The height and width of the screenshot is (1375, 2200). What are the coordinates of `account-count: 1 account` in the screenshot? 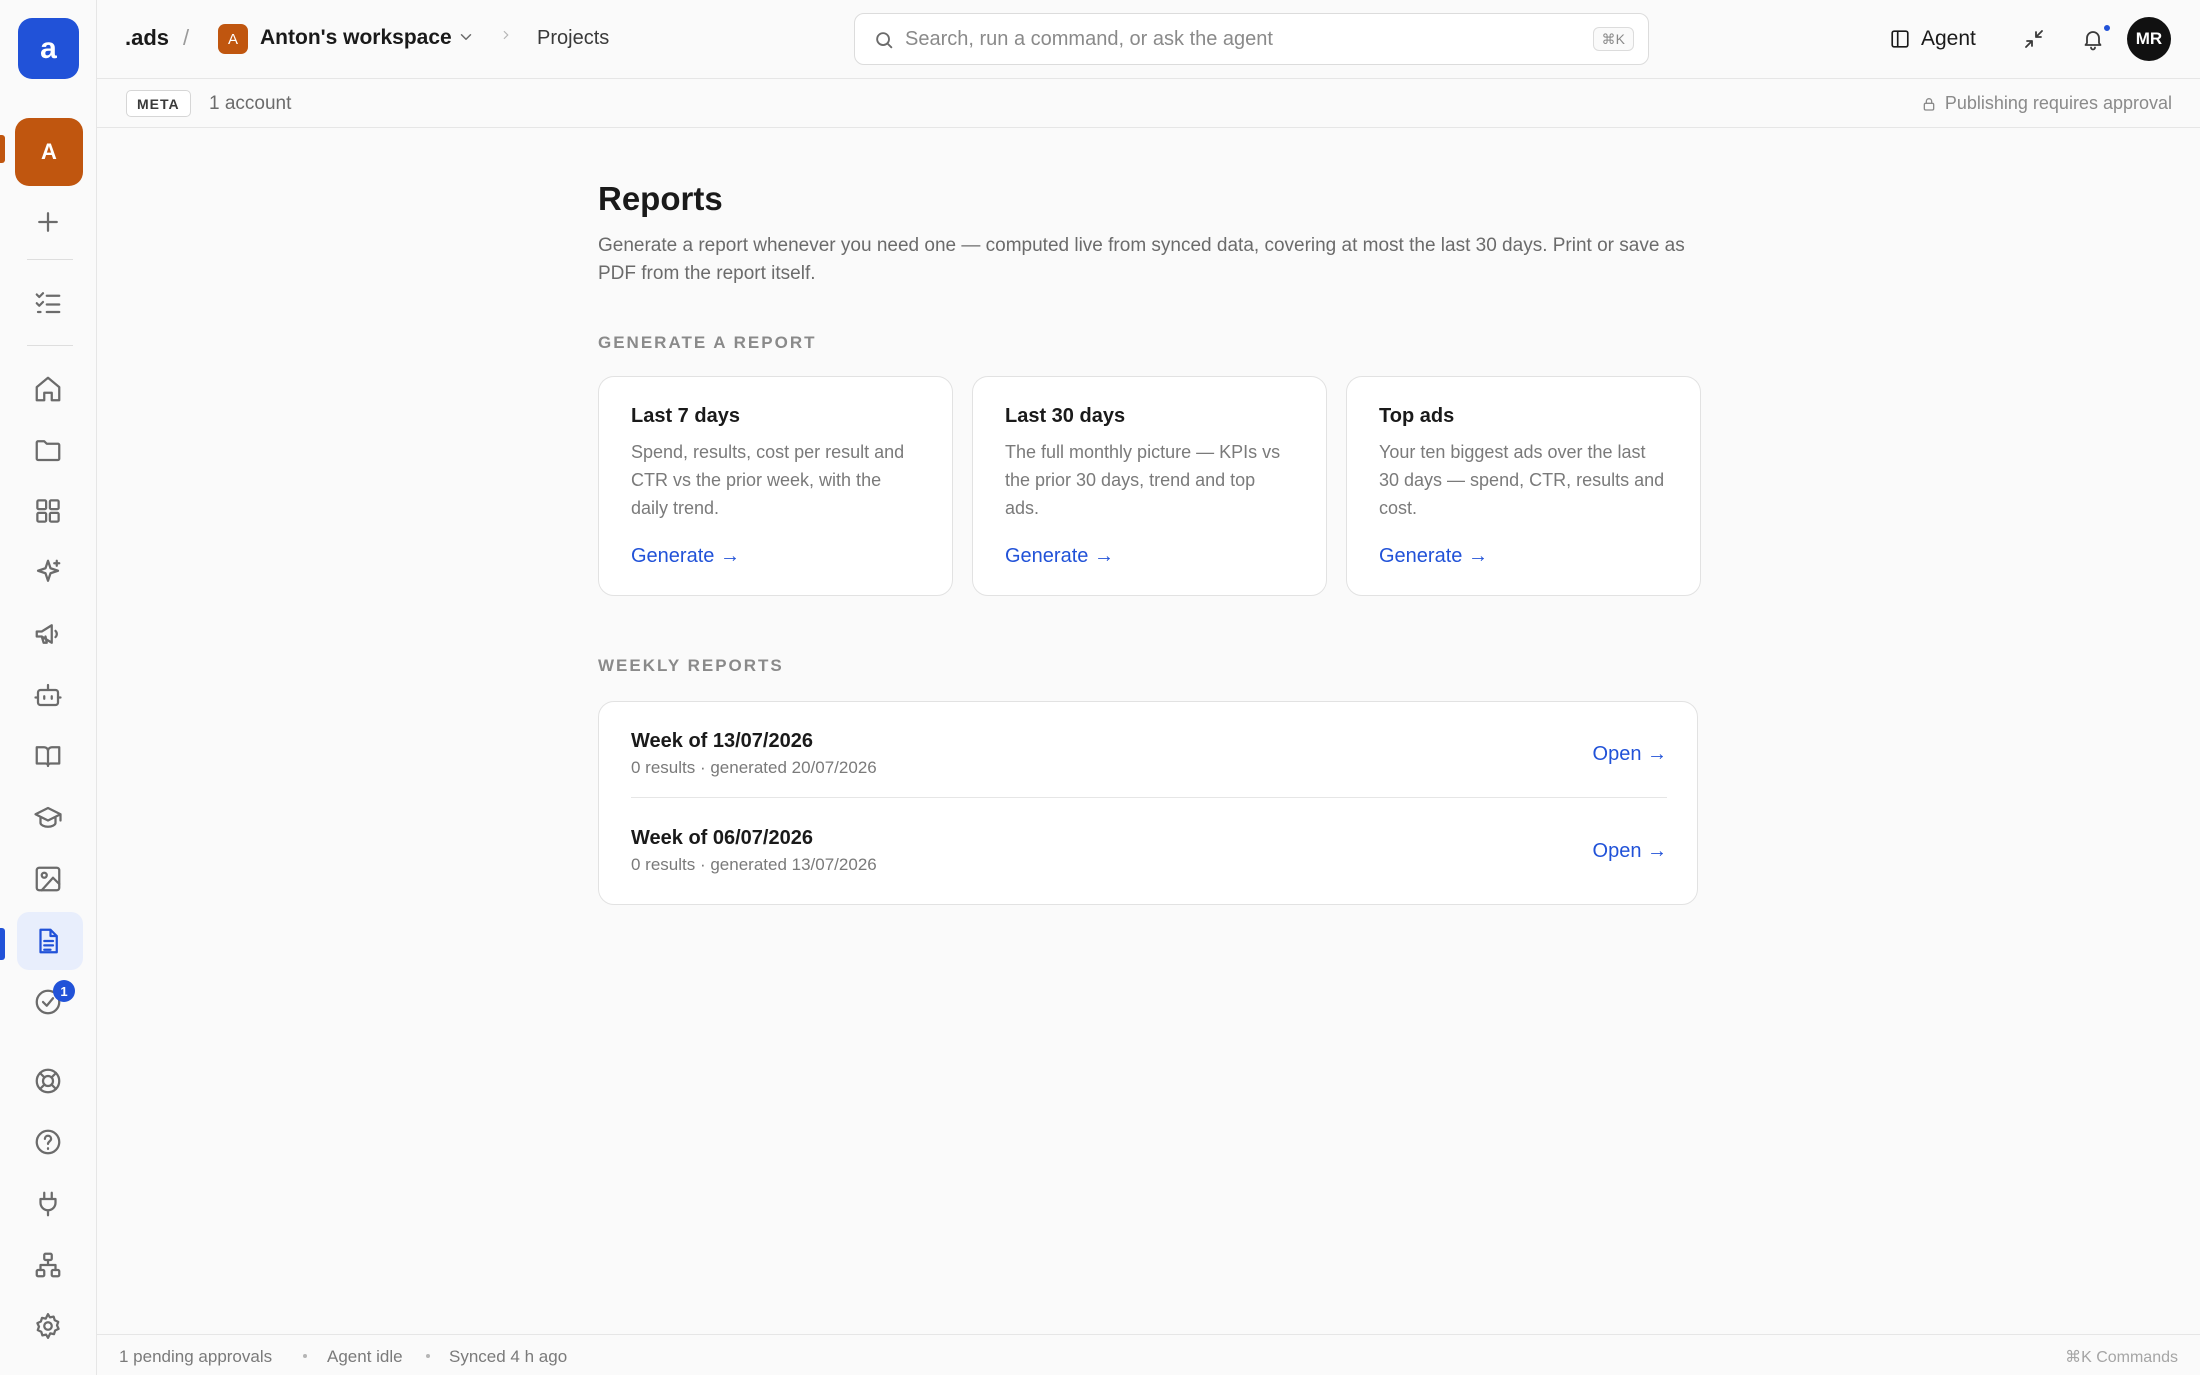 It's located at (250, 104).